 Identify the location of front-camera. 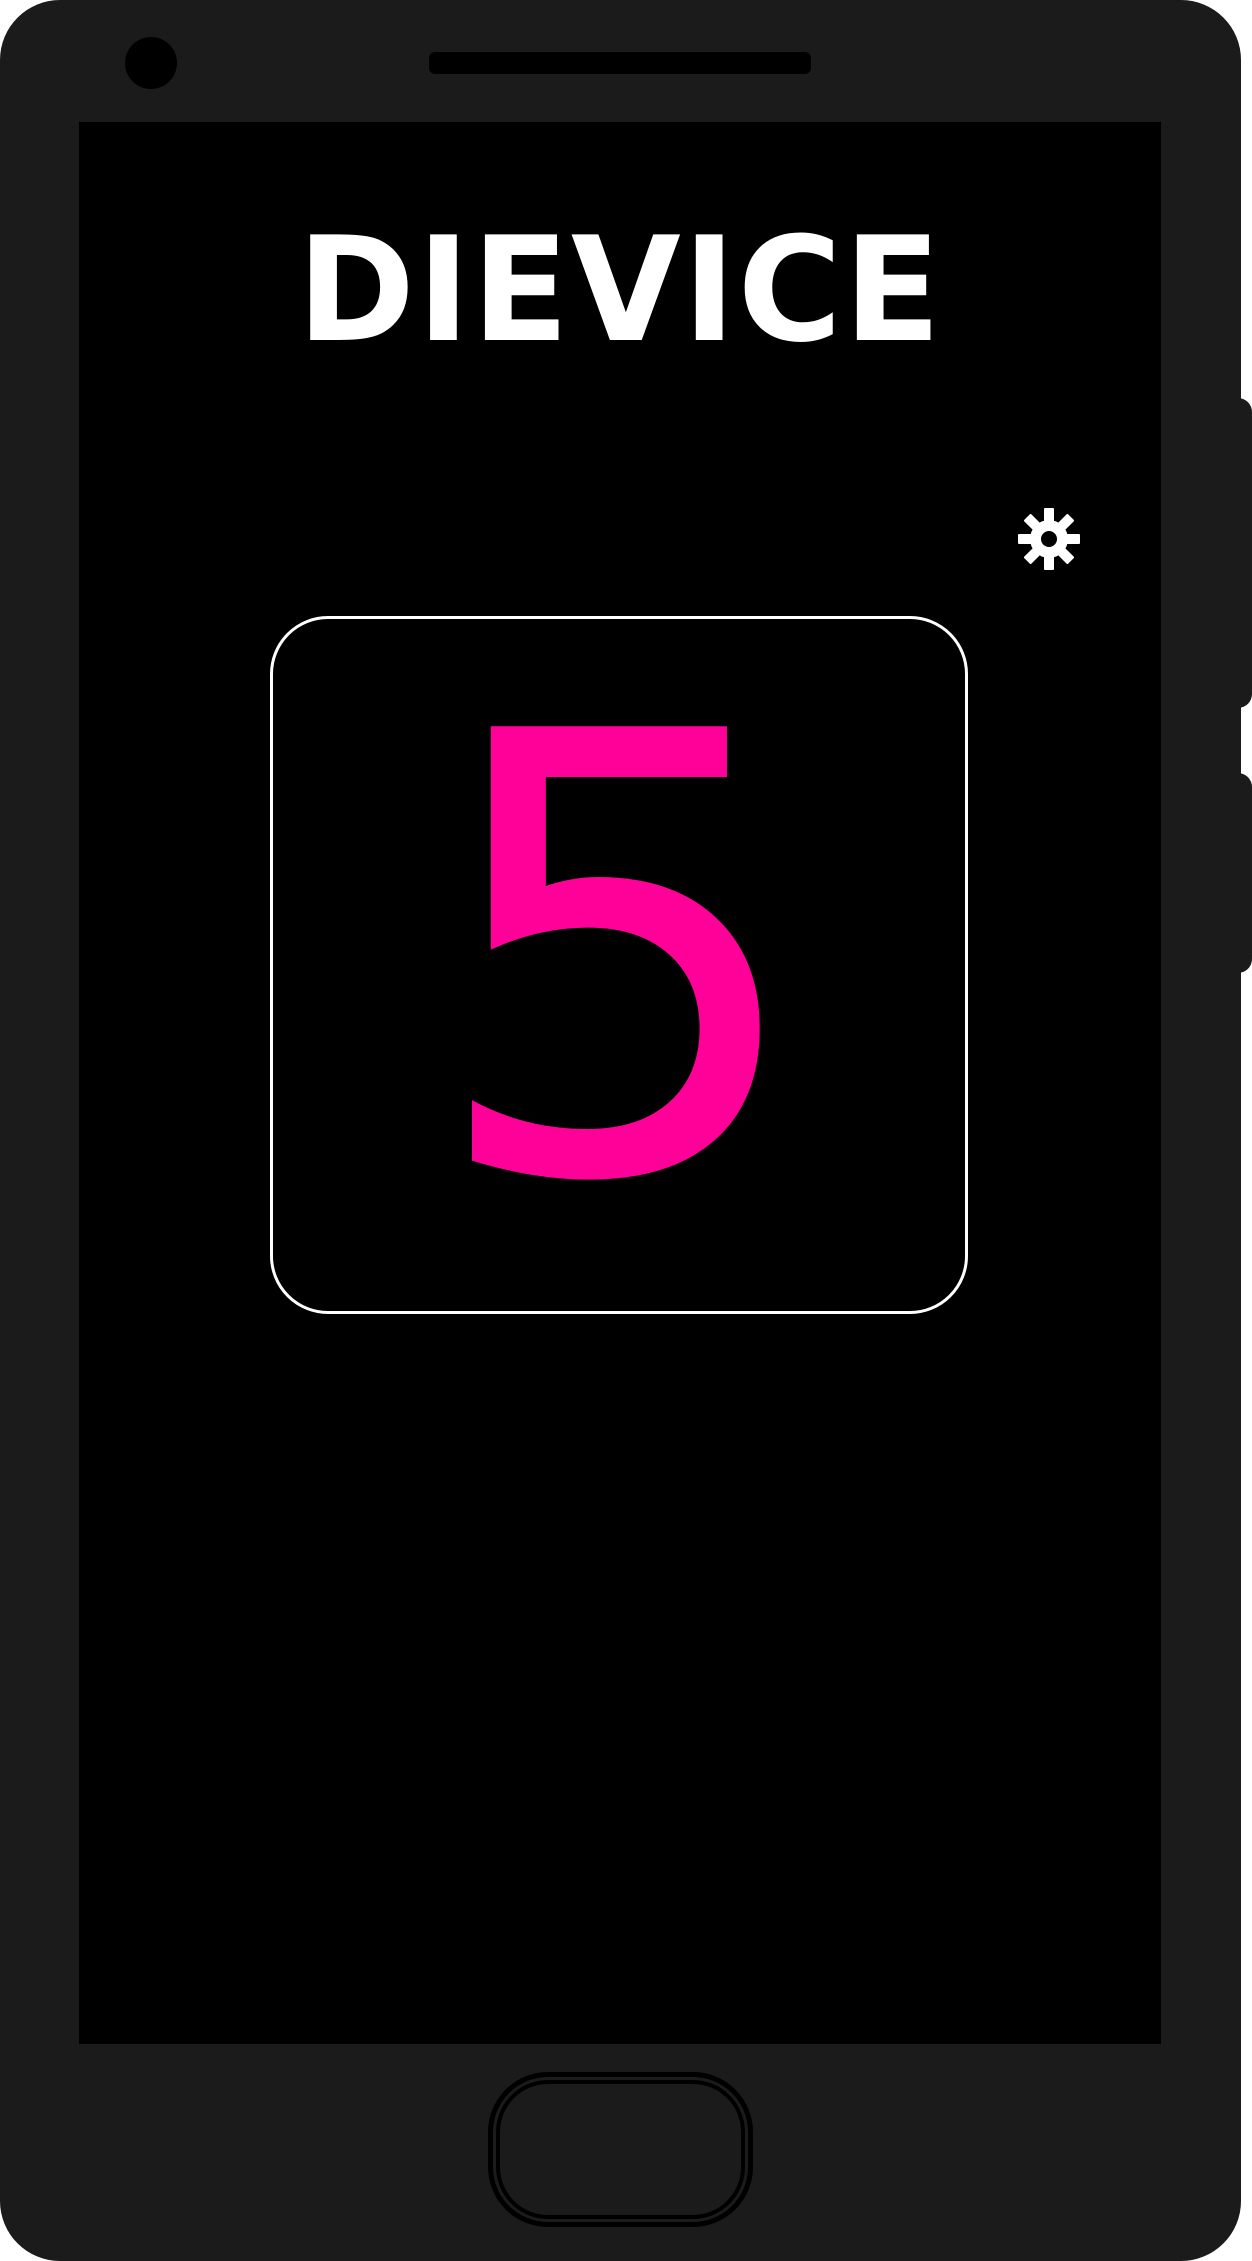
(151, 63).